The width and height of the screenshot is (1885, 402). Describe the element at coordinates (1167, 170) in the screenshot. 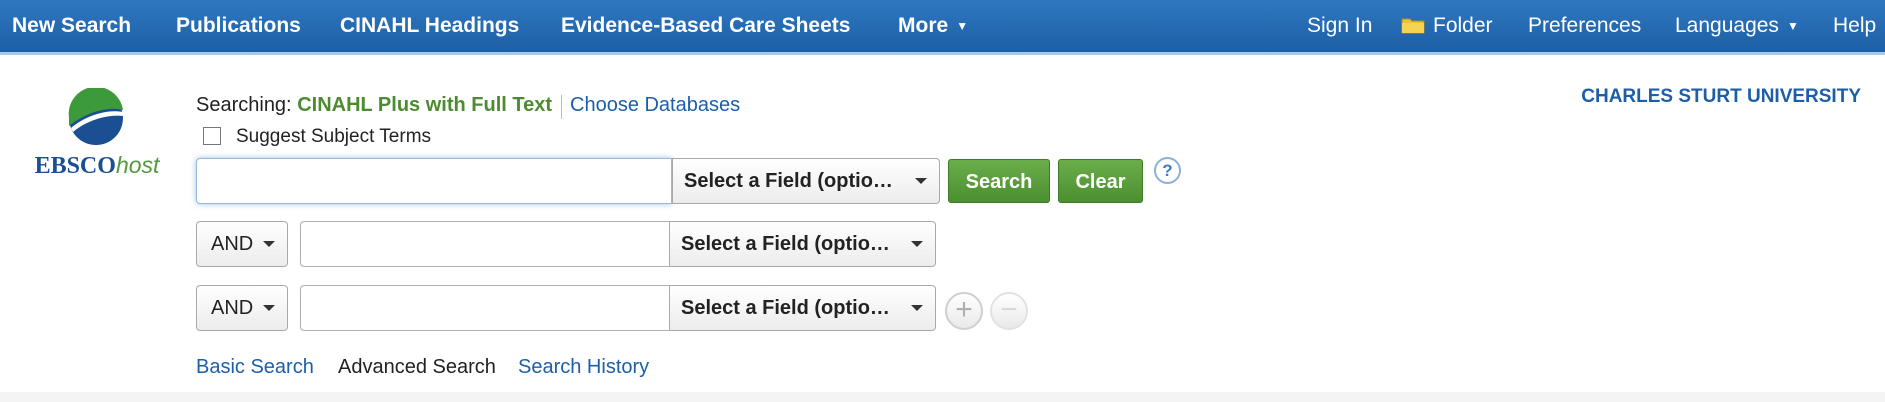

I see `help-icon: ?` at that location.